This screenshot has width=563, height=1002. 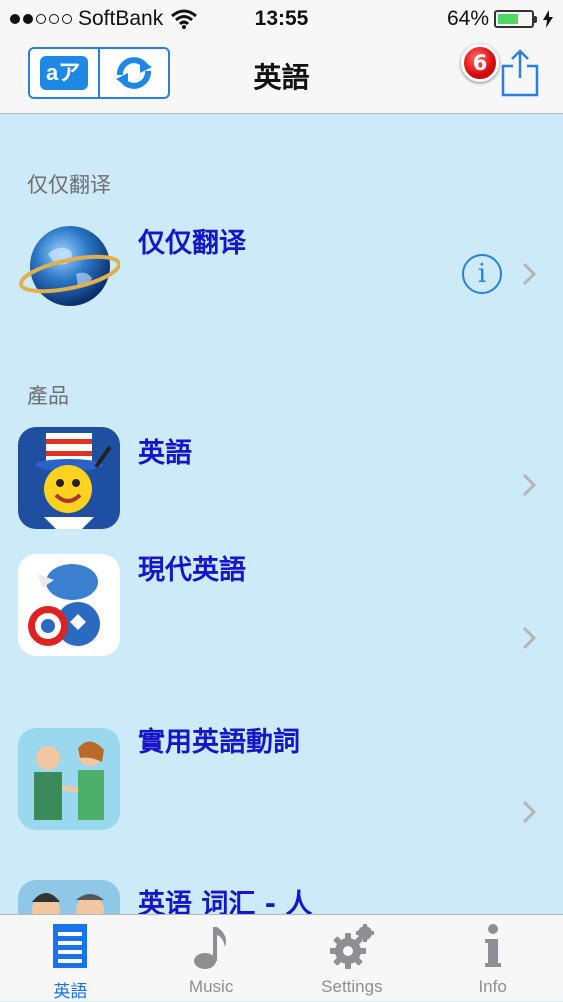 I want to click on charging-icon, so click(x=548, y=19).